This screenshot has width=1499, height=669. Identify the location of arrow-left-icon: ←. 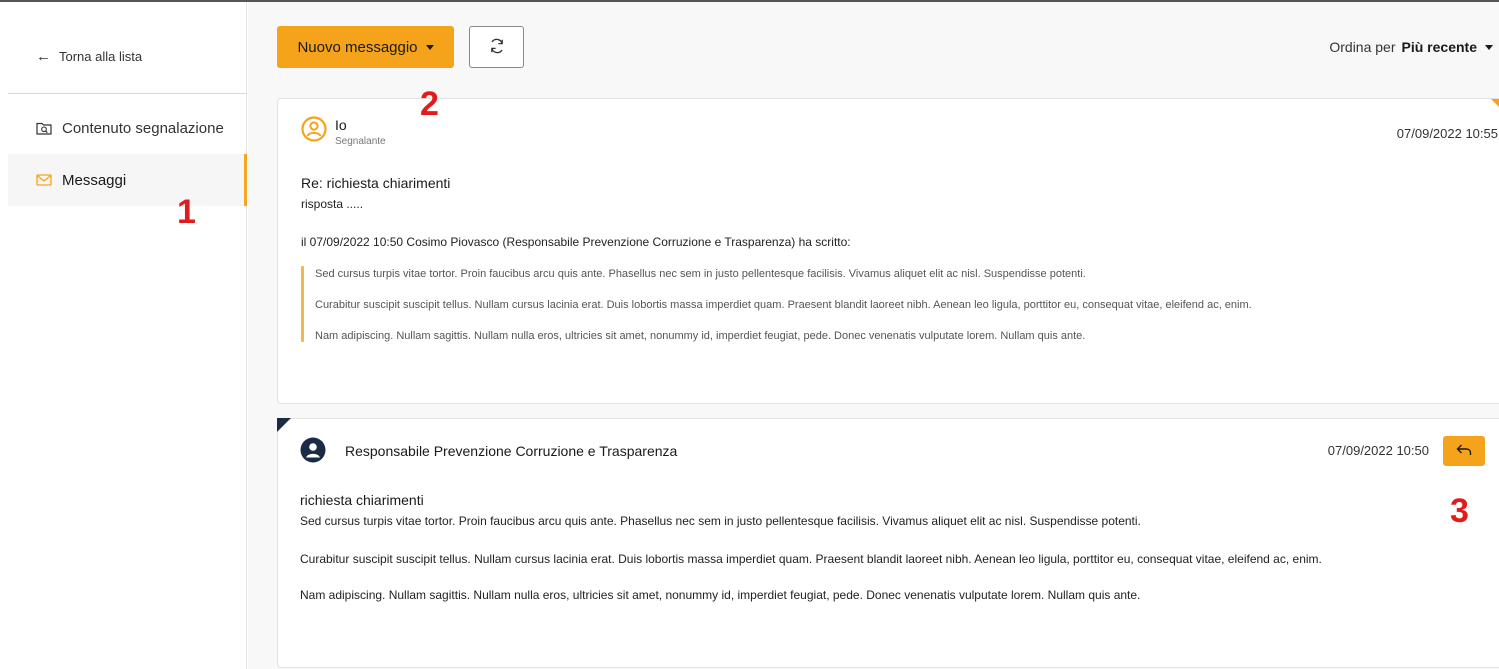
(43, 56).